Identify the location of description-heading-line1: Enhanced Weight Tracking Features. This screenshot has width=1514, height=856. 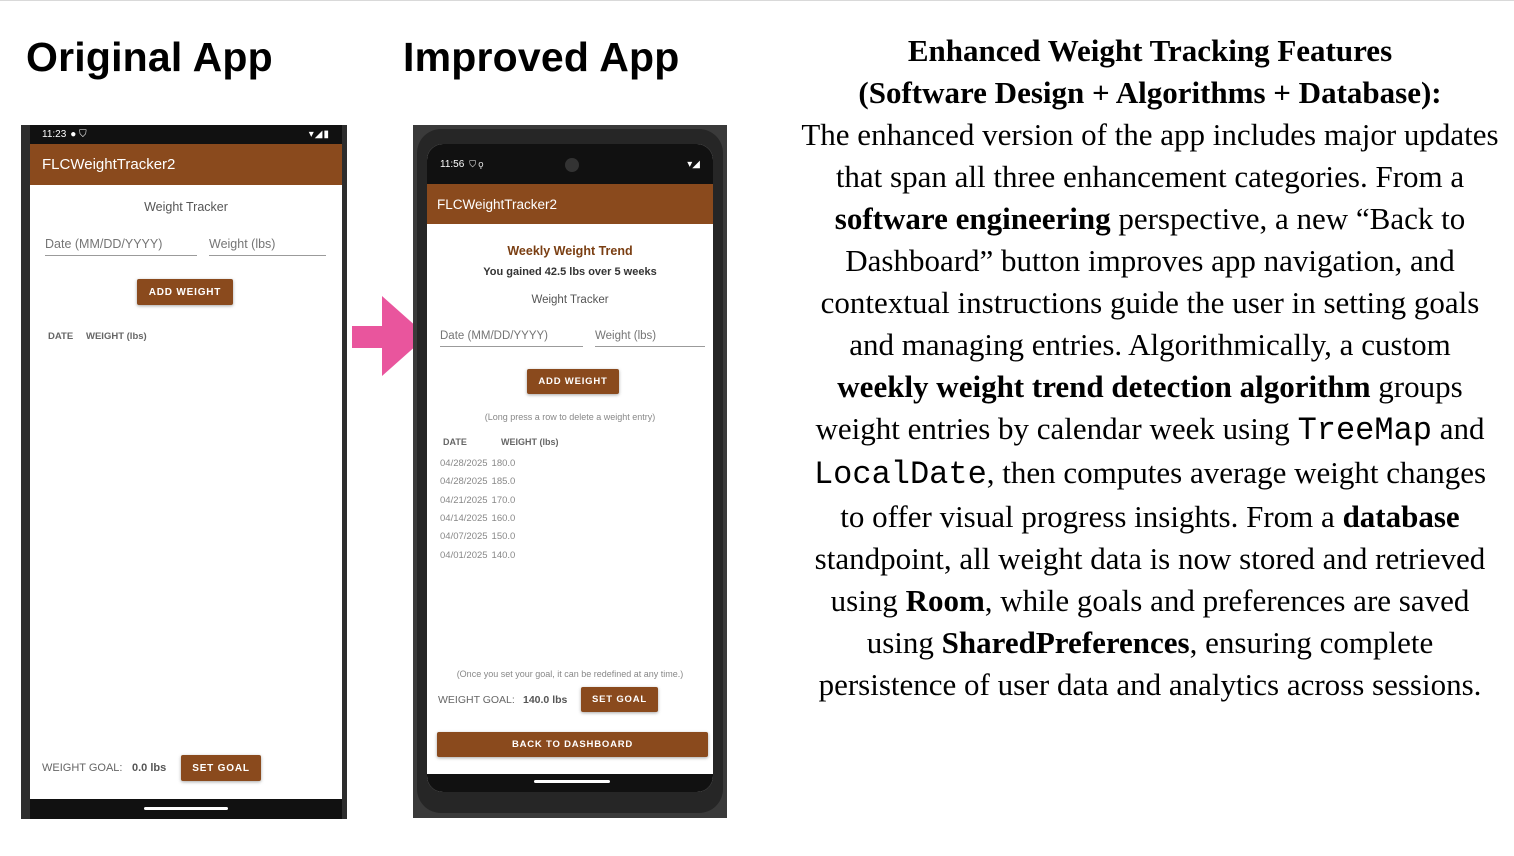
(1150, 50).